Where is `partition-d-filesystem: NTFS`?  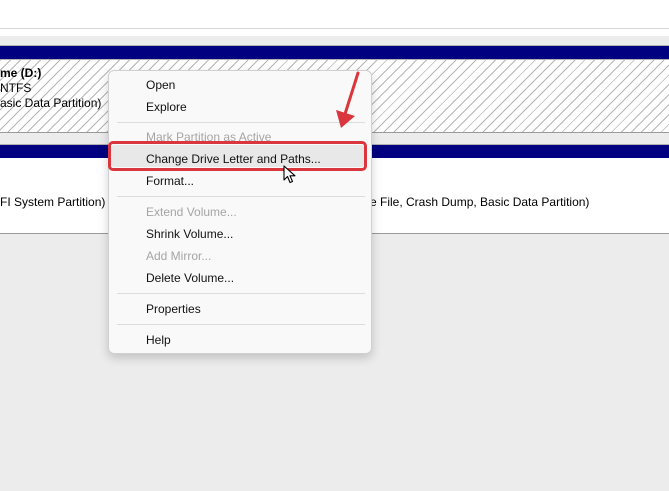 partition-d-filesystem: NTFS is located at coordinates (16, 88).